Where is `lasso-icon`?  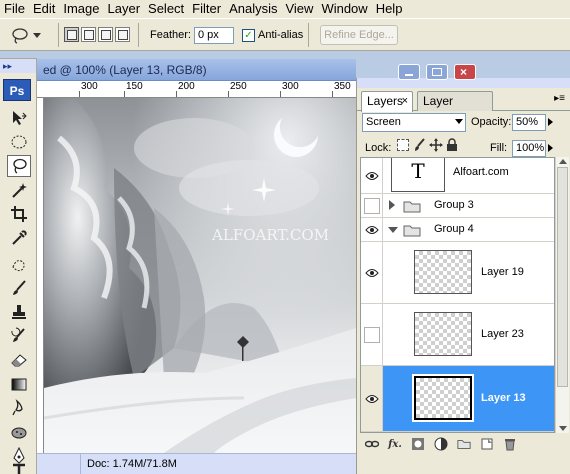
lasso-icon is located at coordinates (20, 166).